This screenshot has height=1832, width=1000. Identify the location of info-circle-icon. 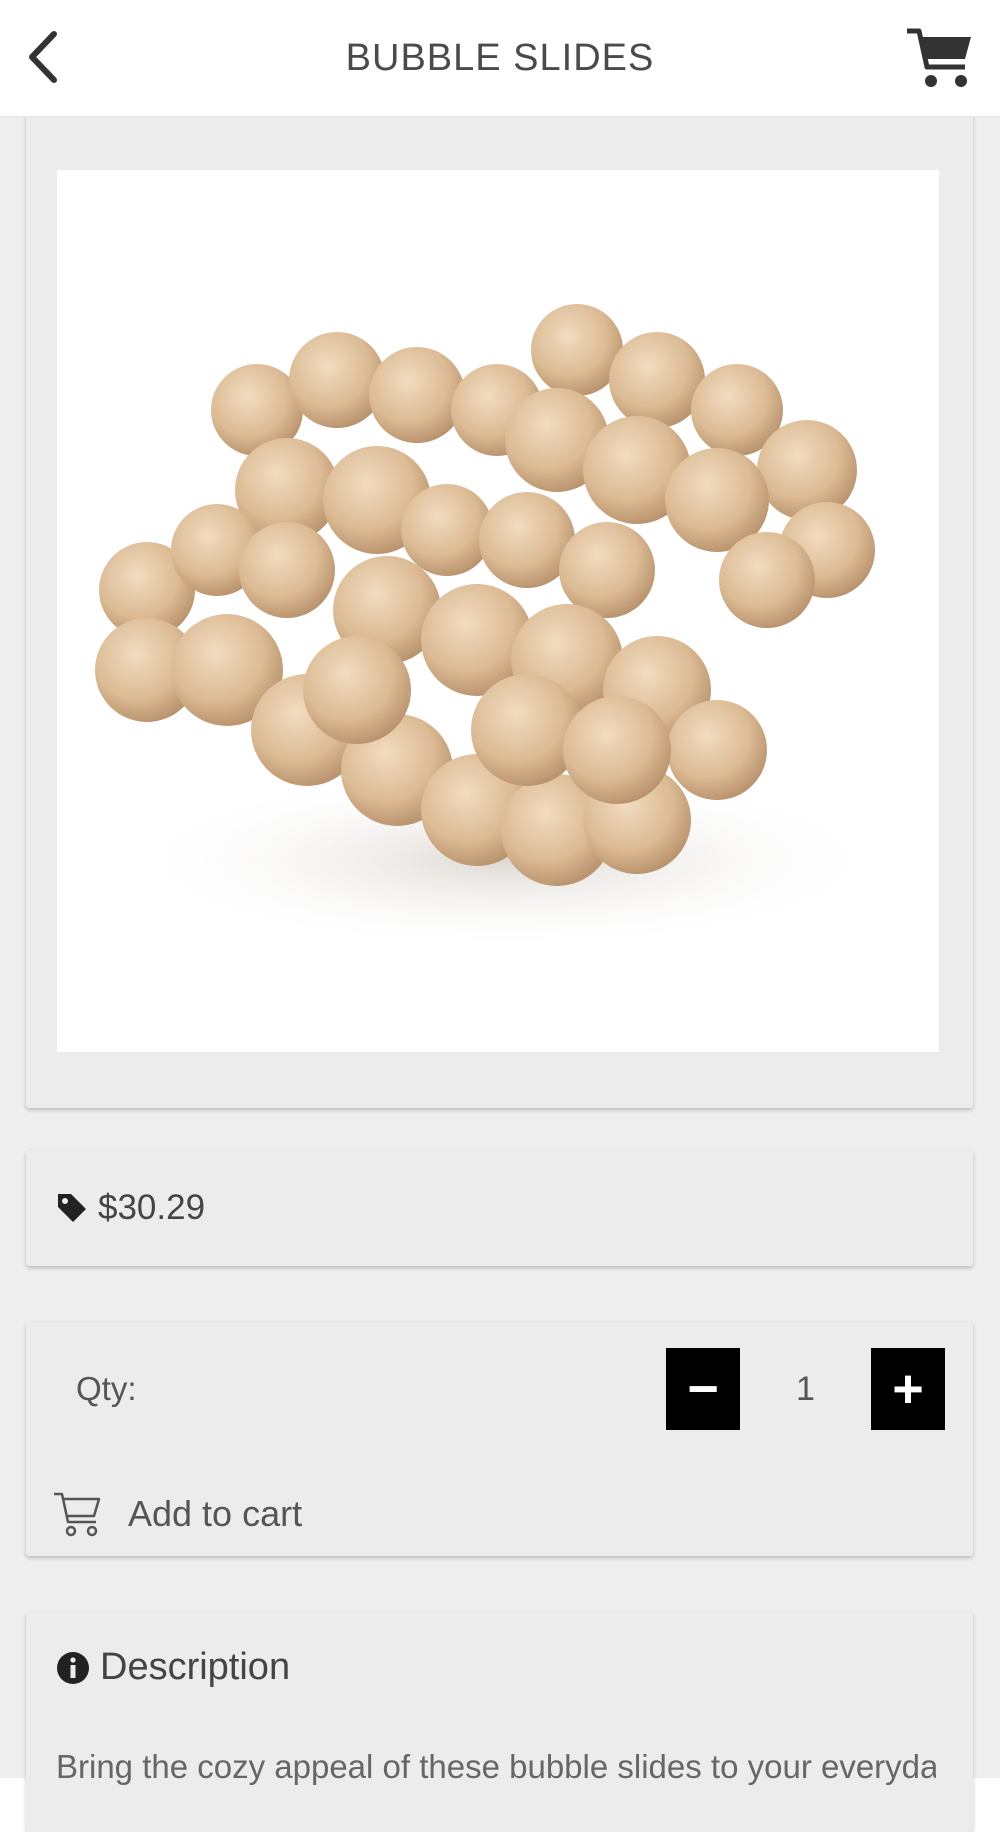
(73, 1667).